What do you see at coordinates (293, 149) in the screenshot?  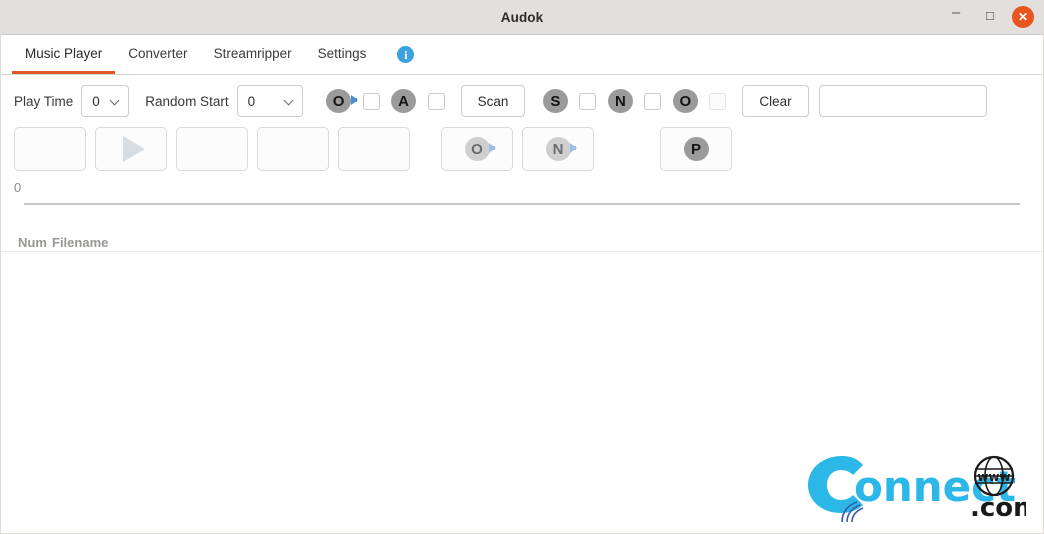 I see `previous-button` at bounding box center [293, 149].